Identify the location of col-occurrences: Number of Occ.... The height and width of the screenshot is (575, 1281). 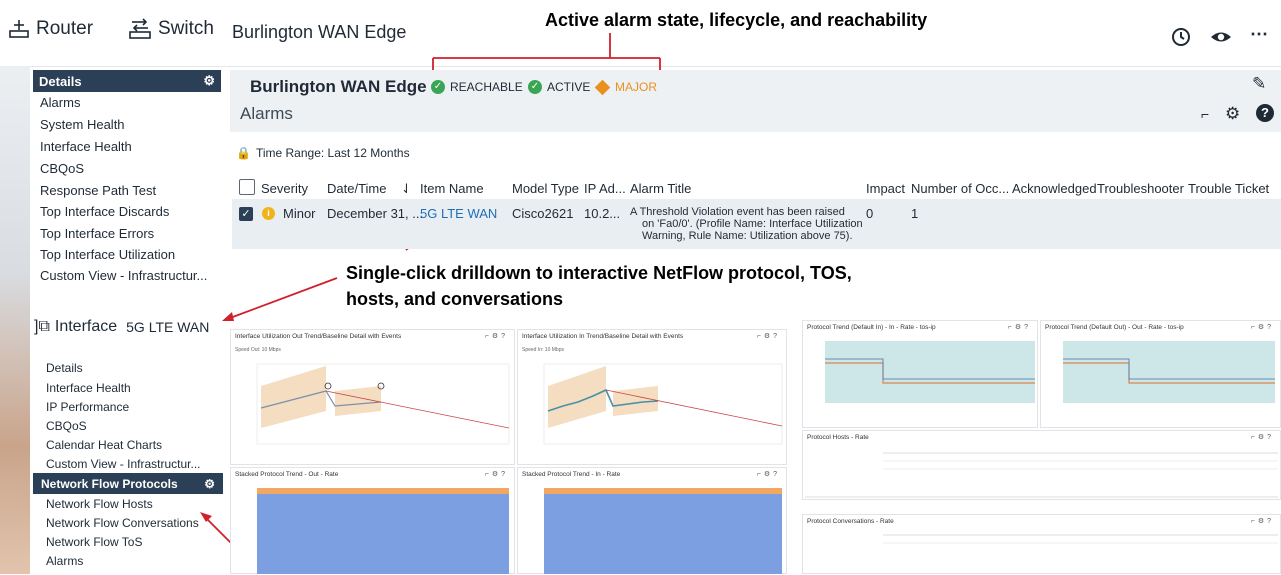
(960, 188).